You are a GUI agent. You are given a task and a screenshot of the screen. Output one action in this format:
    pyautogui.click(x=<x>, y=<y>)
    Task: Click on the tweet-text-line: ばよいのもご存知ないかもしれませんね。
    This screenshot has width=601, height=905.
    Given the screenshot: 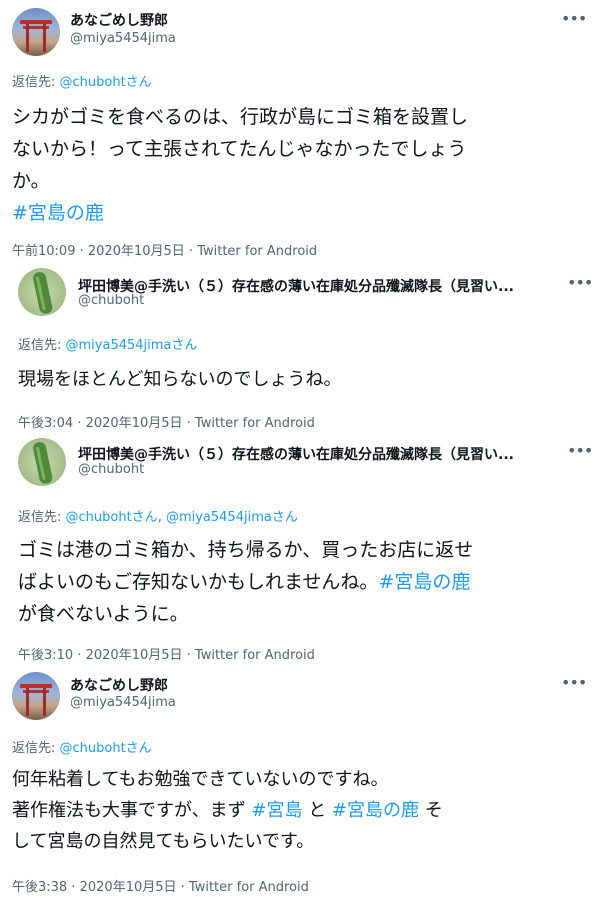 What is the action you would take?
    pyautogui.click(x=198, y=582)
    